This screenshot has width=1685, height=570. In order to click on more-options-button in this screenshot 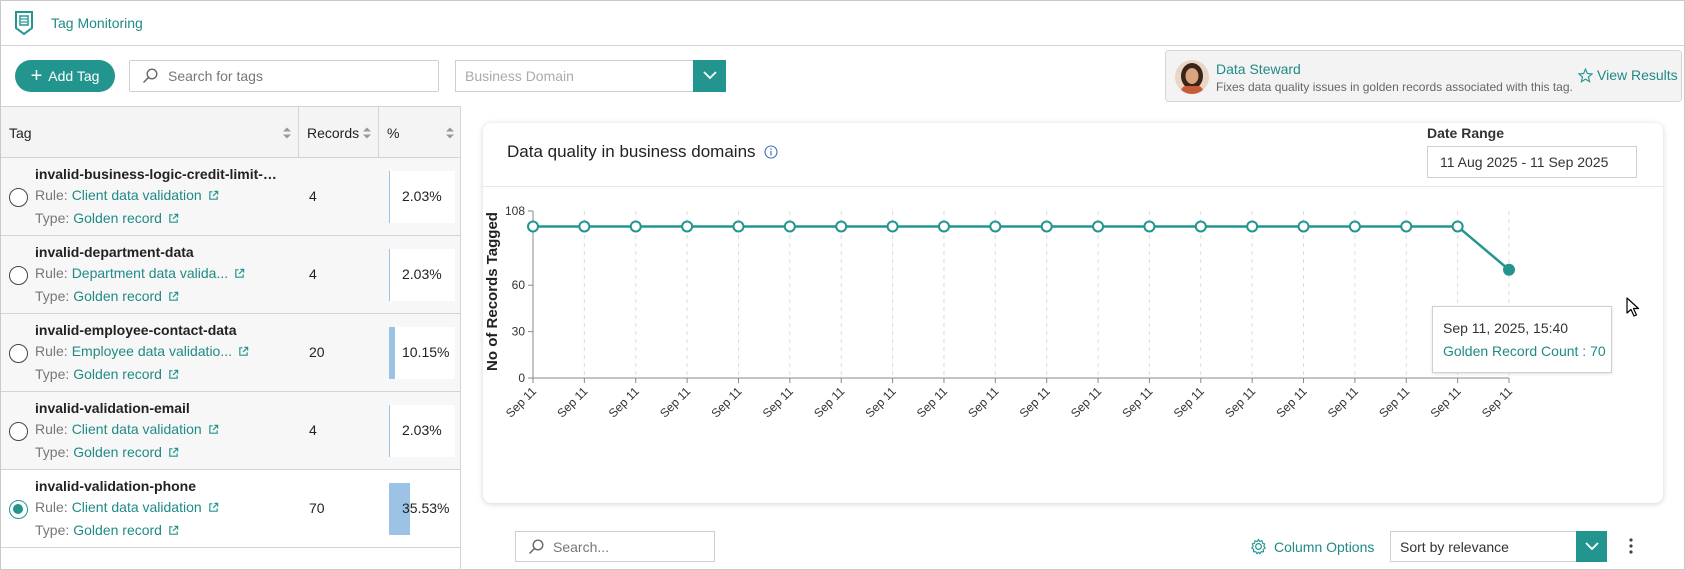, I will do `click(1631, 546)`.